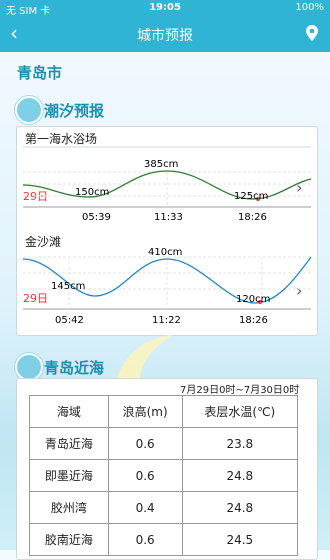 The height and width of the screenshot is (560, 330). Describe the element at coordinates (167, 184) in the screenshot. I see `tide-chart-1: 385cm 150cm 125cm 05:39 11:33 18:26` at that location.